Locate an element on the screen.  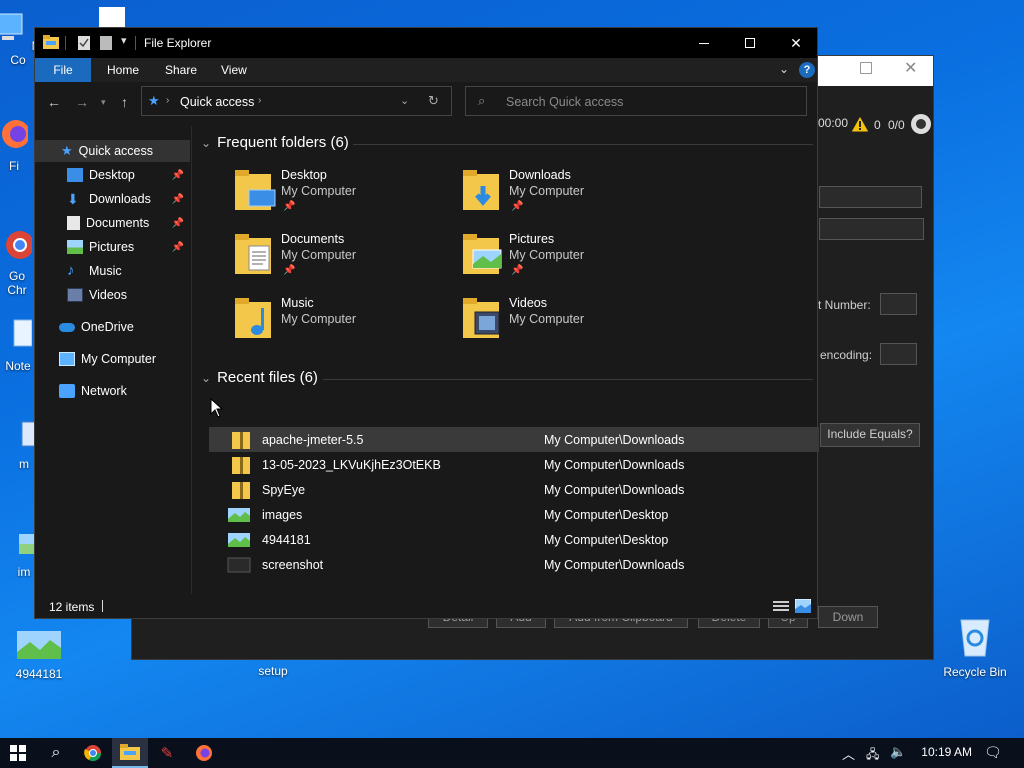
bg-number-input is located at coordinates (898, 304).